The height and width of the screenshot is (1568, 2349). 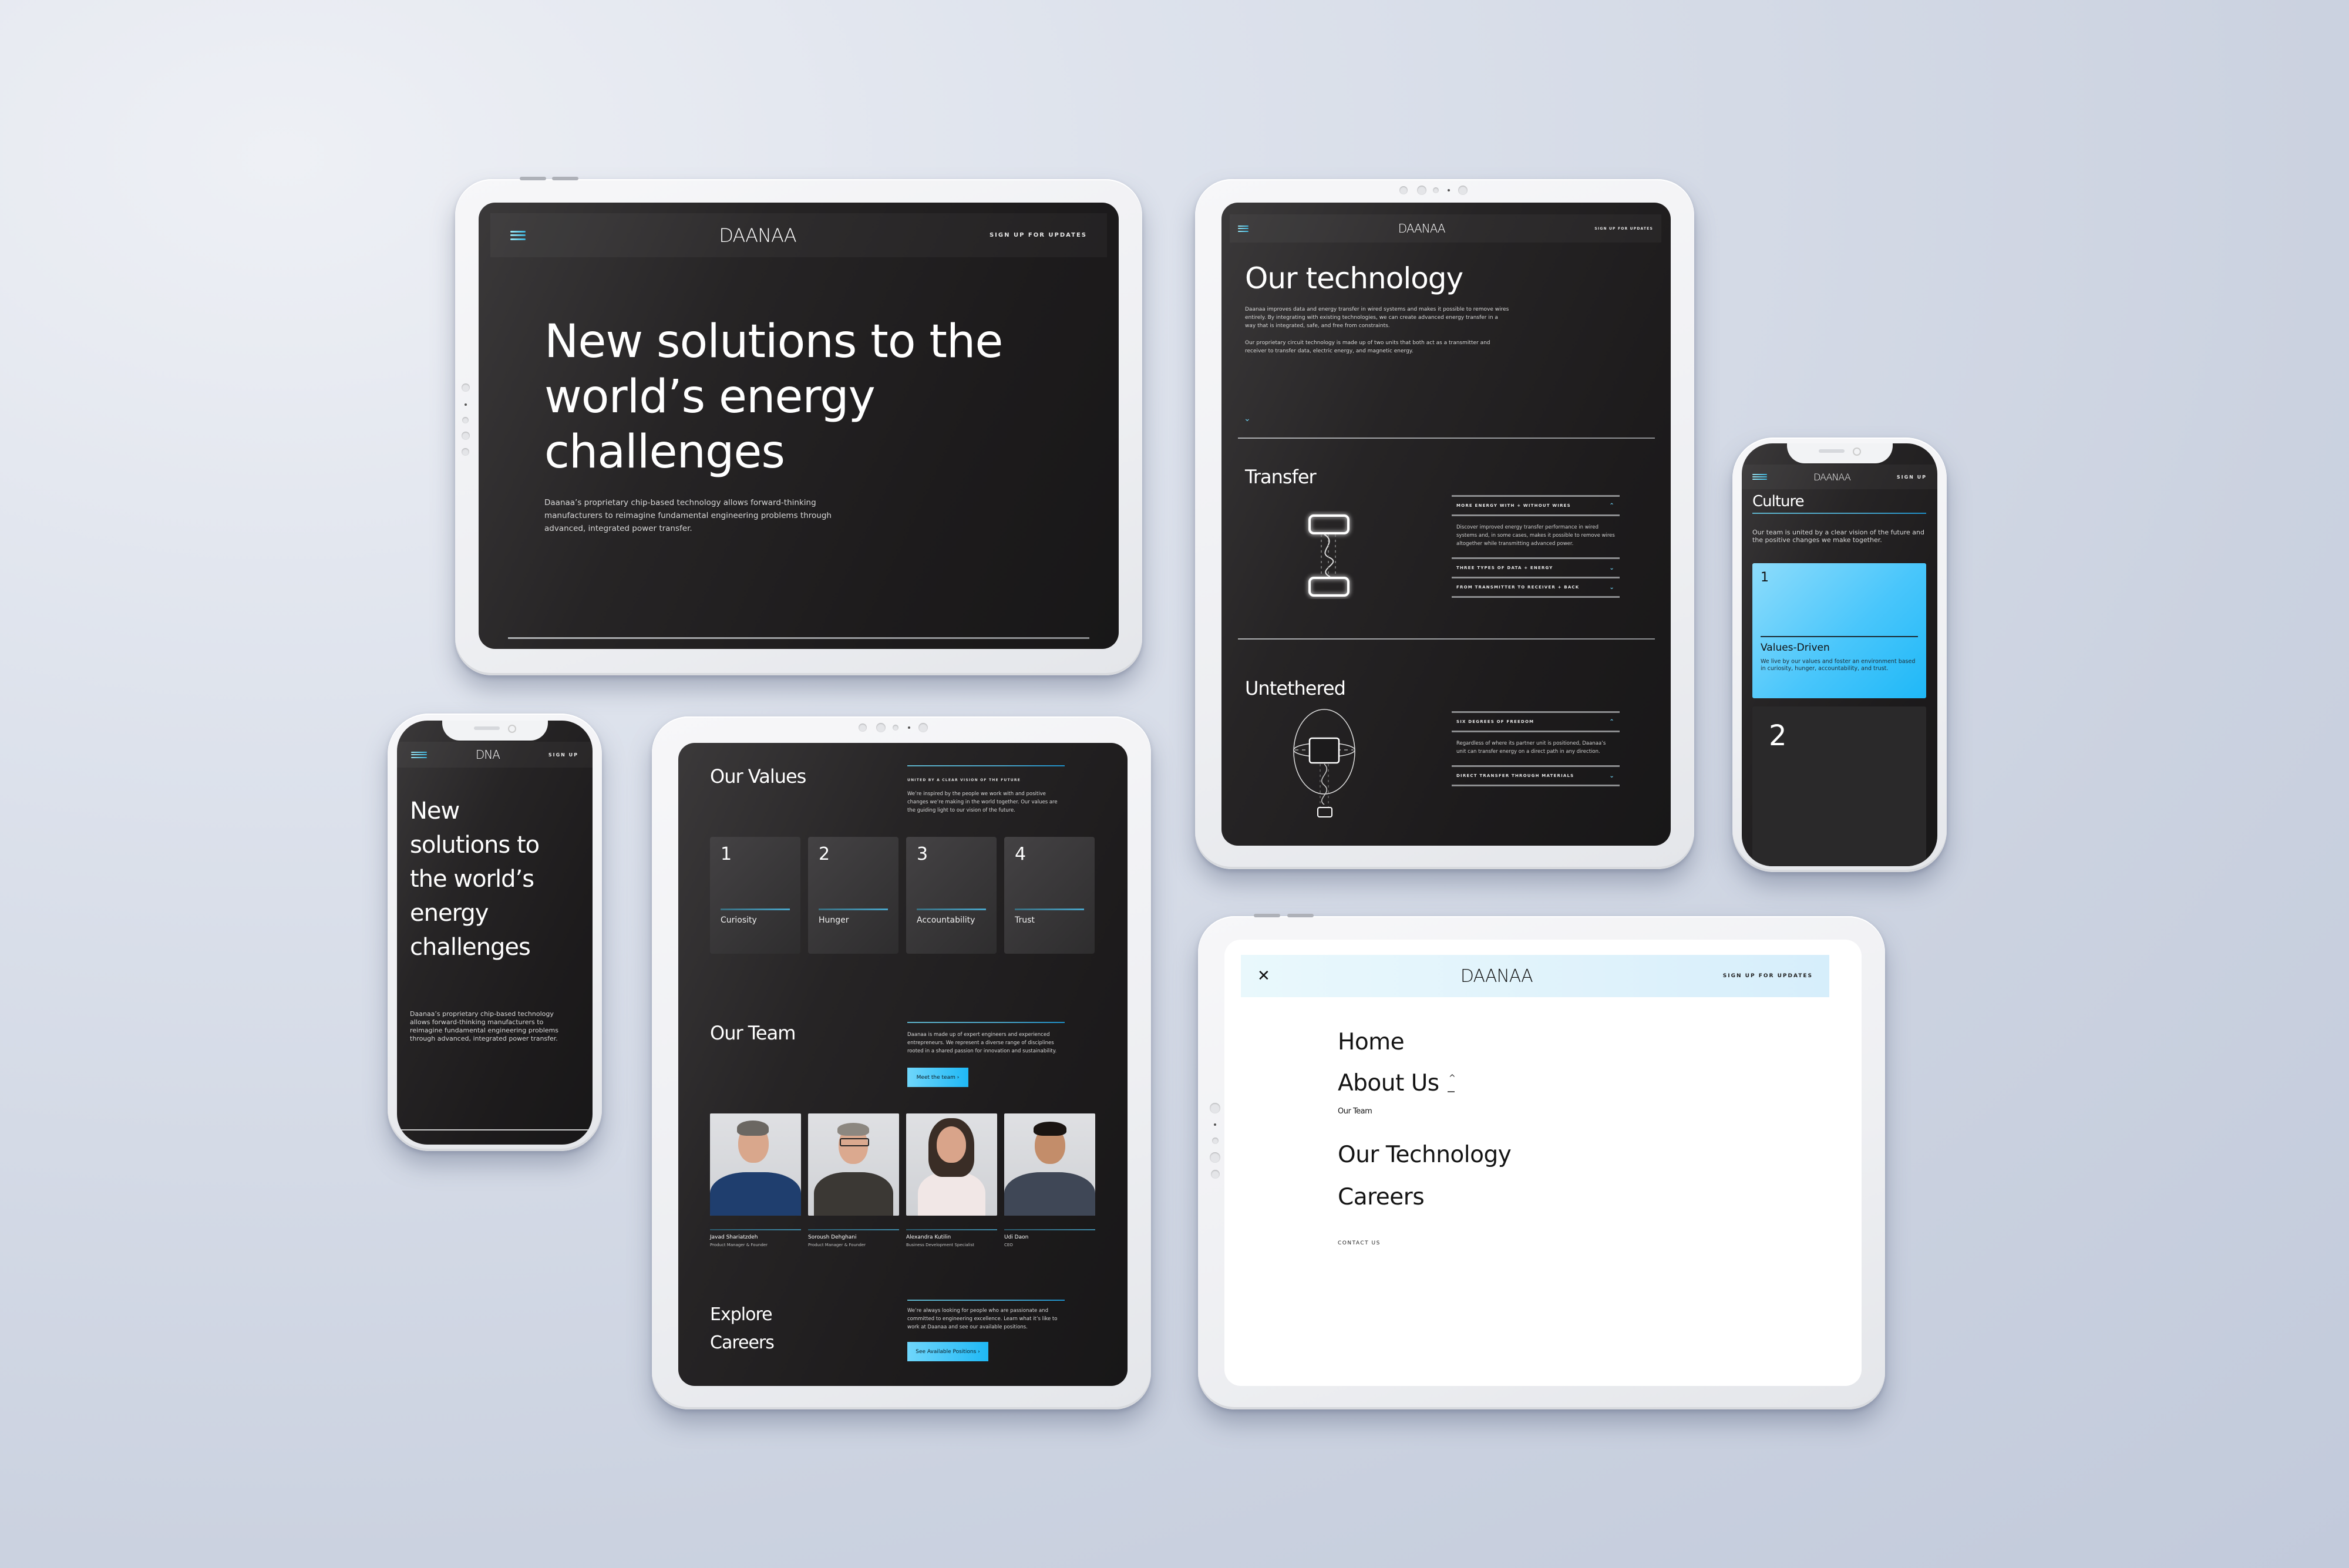 What do you see at coordinates (472, 880) in the screenshot?
I see `headline-line: the world’s` at bounding box center [472, 880].